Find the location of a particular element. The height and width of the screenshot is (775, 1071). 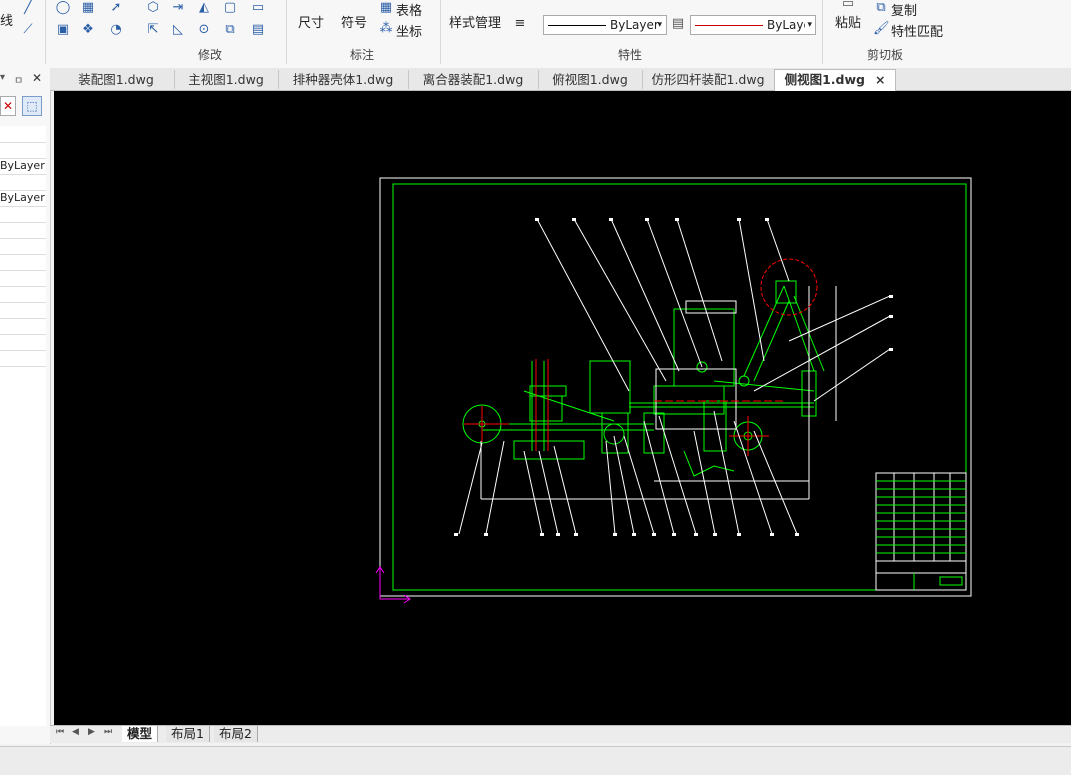

last-layout-icon: ⏭ is located at coordinates (108, 732).